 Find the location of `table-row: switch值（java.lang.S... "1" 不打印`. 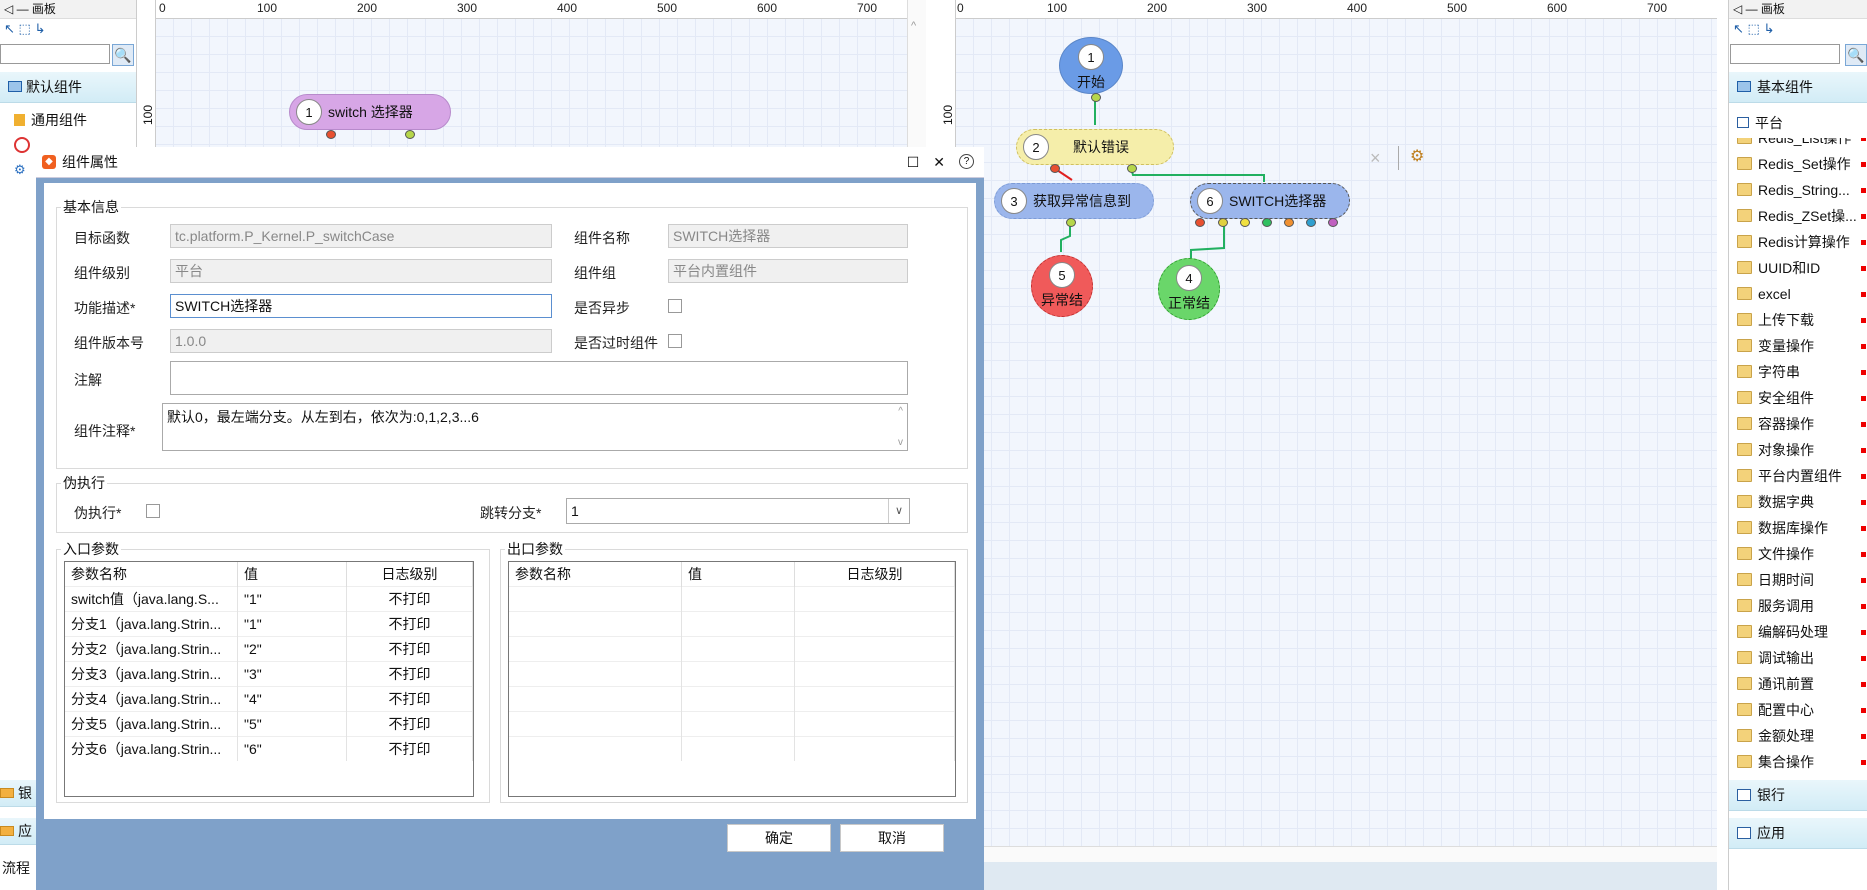

table-row: switch值（java.lang.S... "1" 不打印 is located at coordinates (269, 599).